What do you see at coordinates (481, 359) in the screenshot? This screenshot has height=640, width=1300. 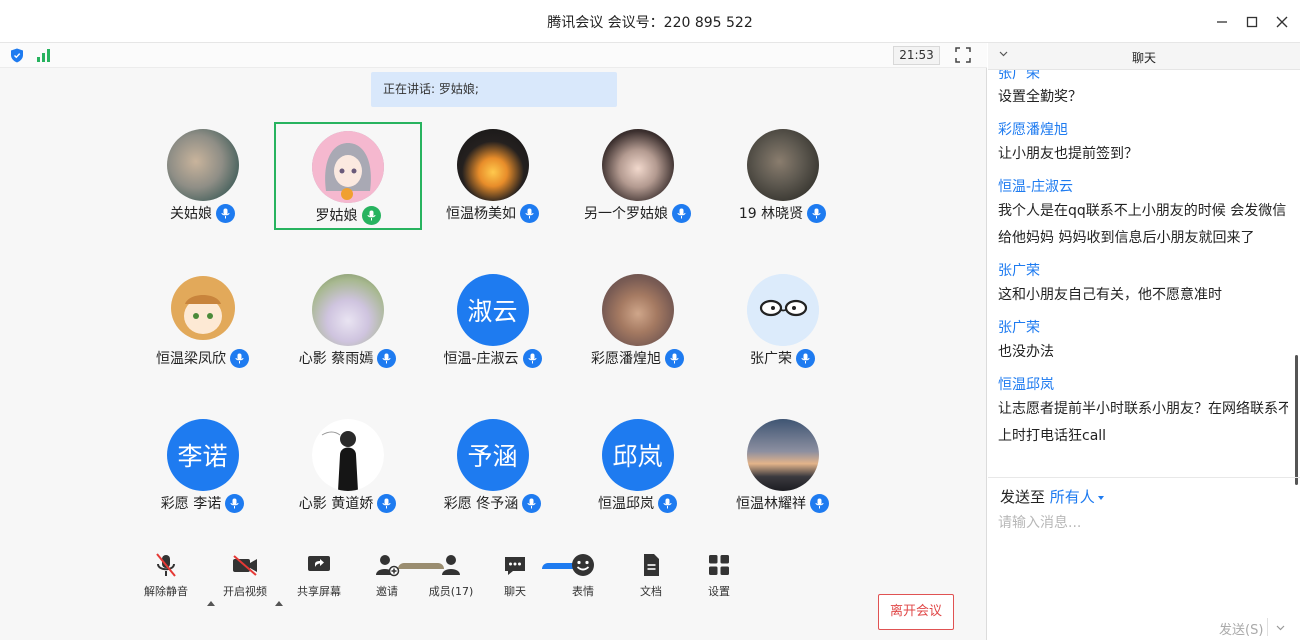 I see `participant-name: 恒温-庄淑云` at bounding box center [481, 359].